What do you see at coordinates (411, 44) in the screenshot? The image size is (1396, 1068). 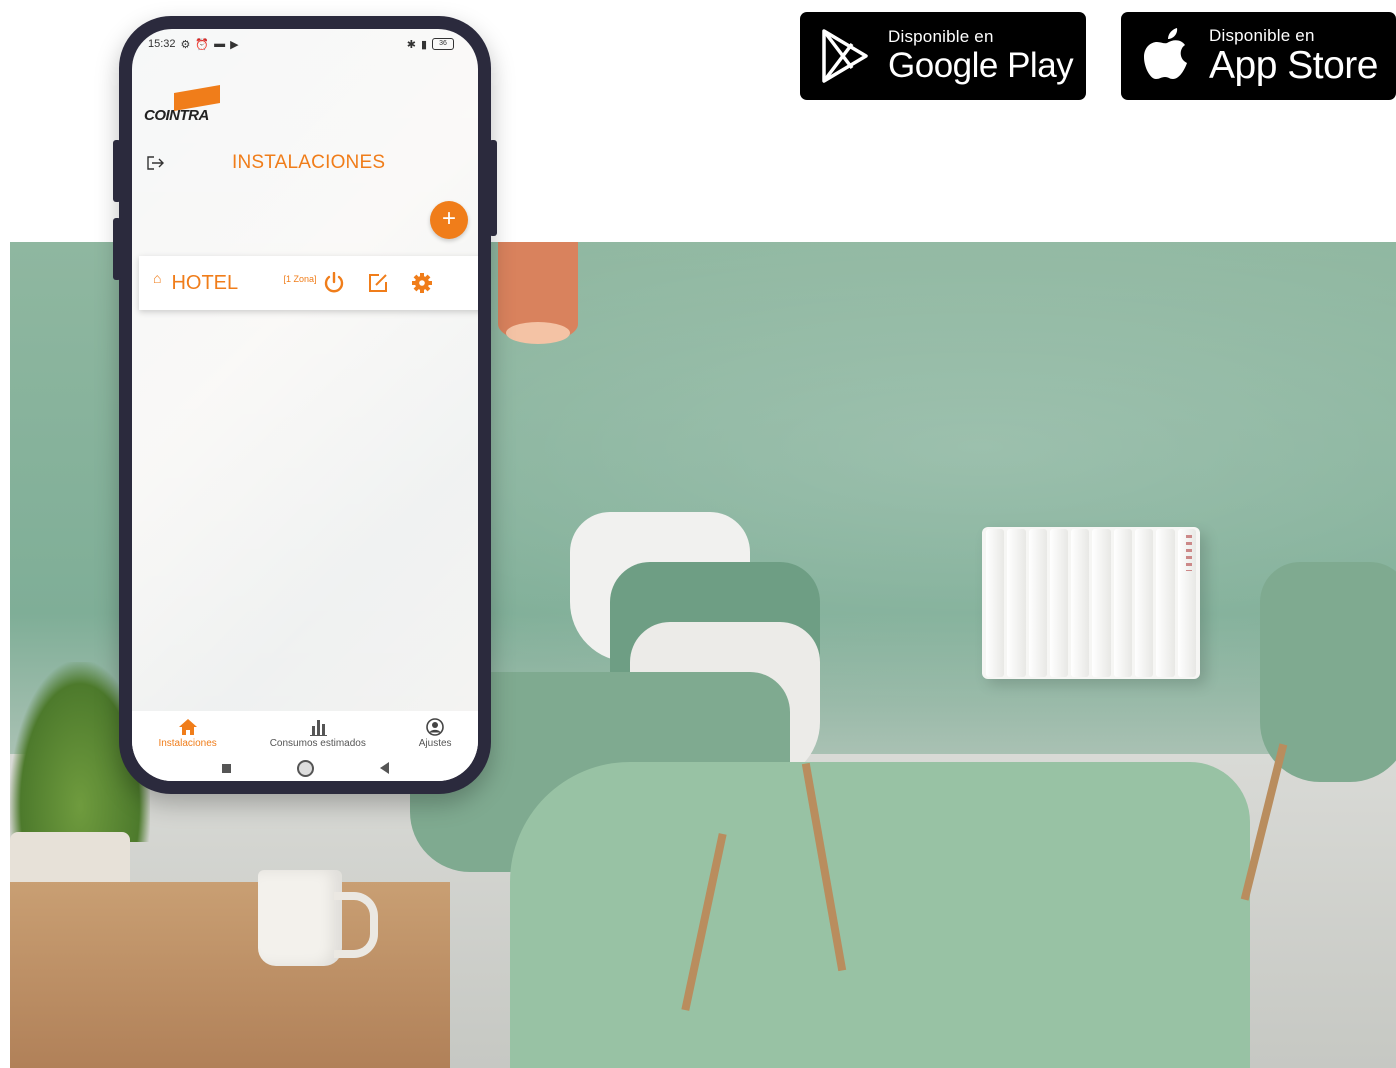 I see `bluetooth-icon: ✱` at bounding box center [411, 44].